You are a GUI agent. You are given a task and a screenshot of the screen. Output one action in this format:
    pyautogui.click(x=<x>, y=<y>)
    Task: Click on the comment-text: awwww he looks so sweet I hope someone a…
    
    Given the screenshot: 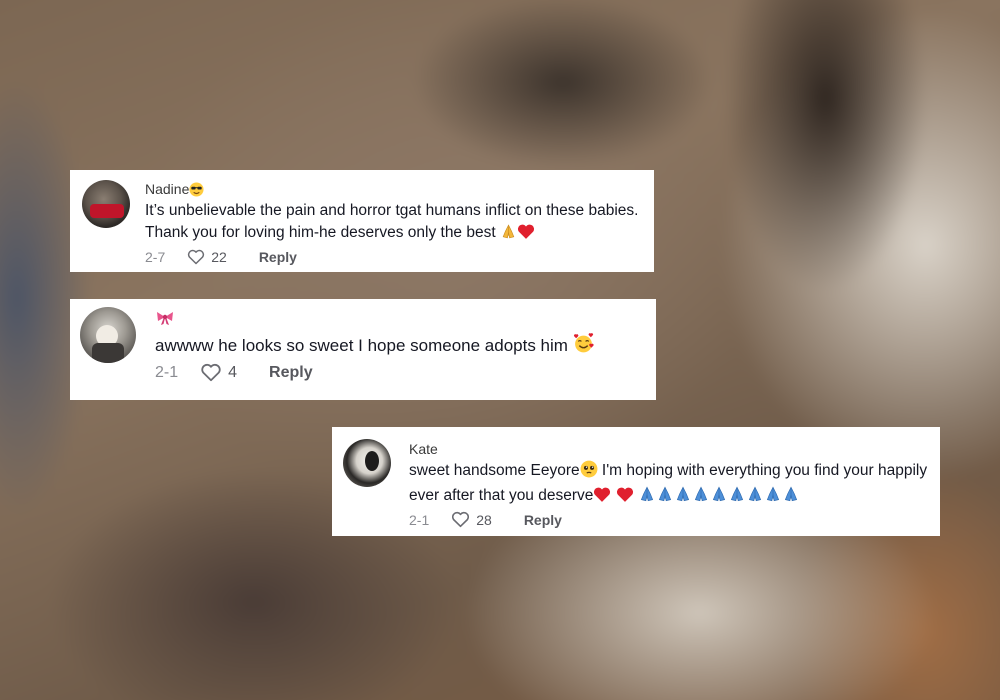 What is the action you would take?
    pyautogui.click(x=402, y=346)
    